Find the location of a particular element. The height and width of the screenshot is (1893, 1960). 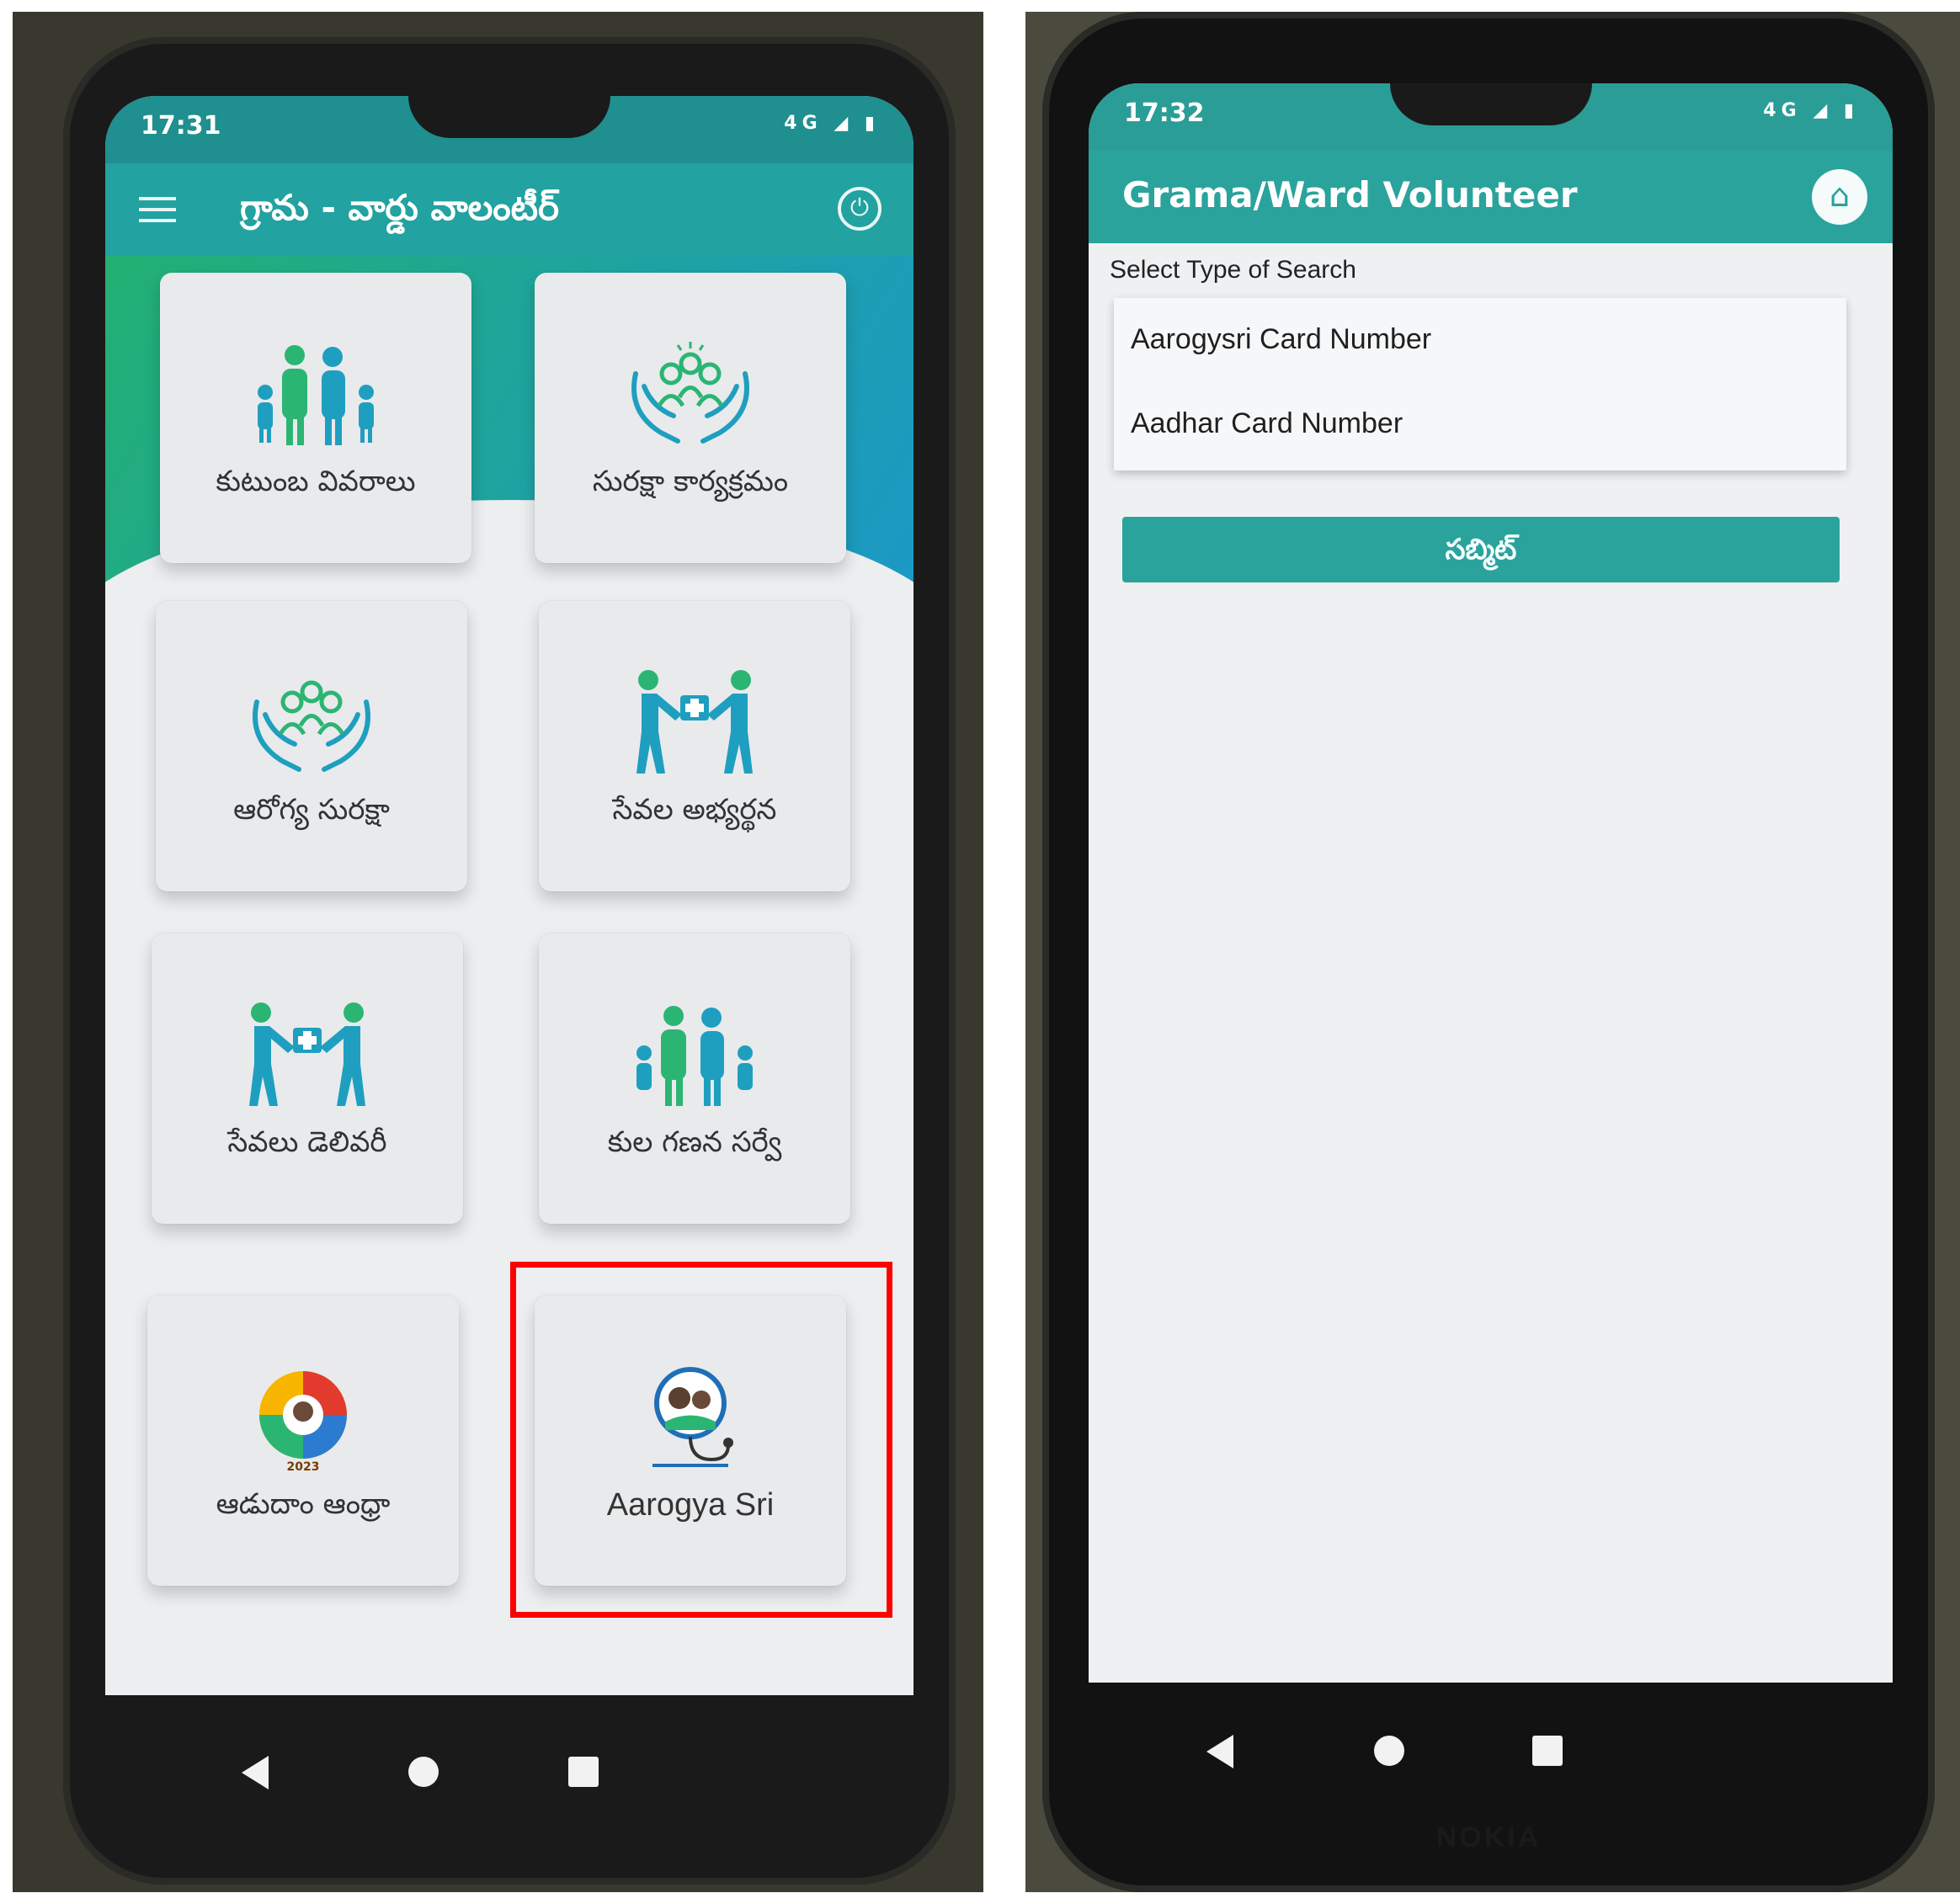

option-aadhar-card: Aadhar Card Number is located at coordinates (1267, 423).